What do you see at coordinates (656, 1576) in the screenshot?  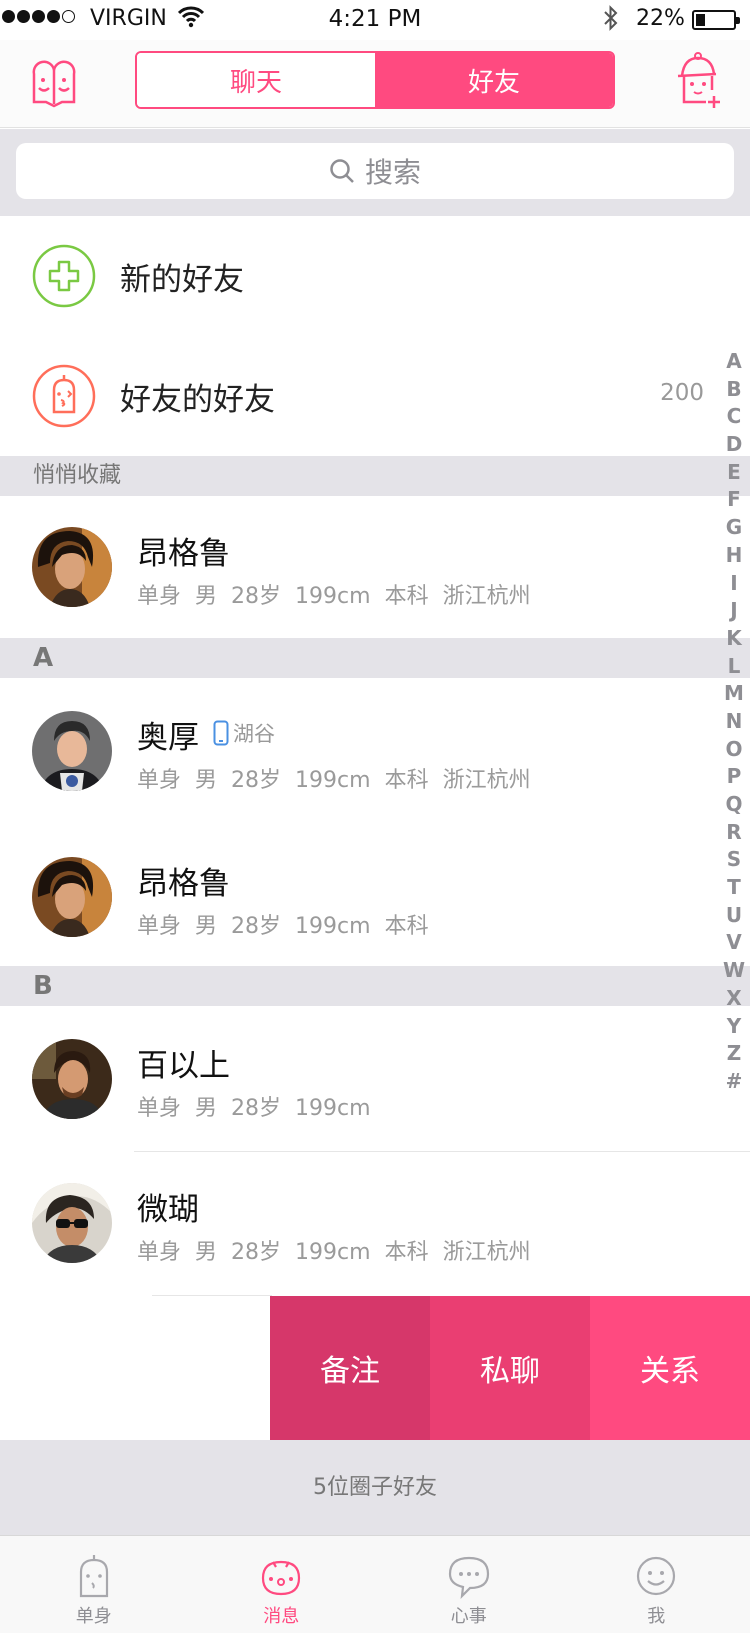 I see `me-icon` at bounding box center [656, 1576].